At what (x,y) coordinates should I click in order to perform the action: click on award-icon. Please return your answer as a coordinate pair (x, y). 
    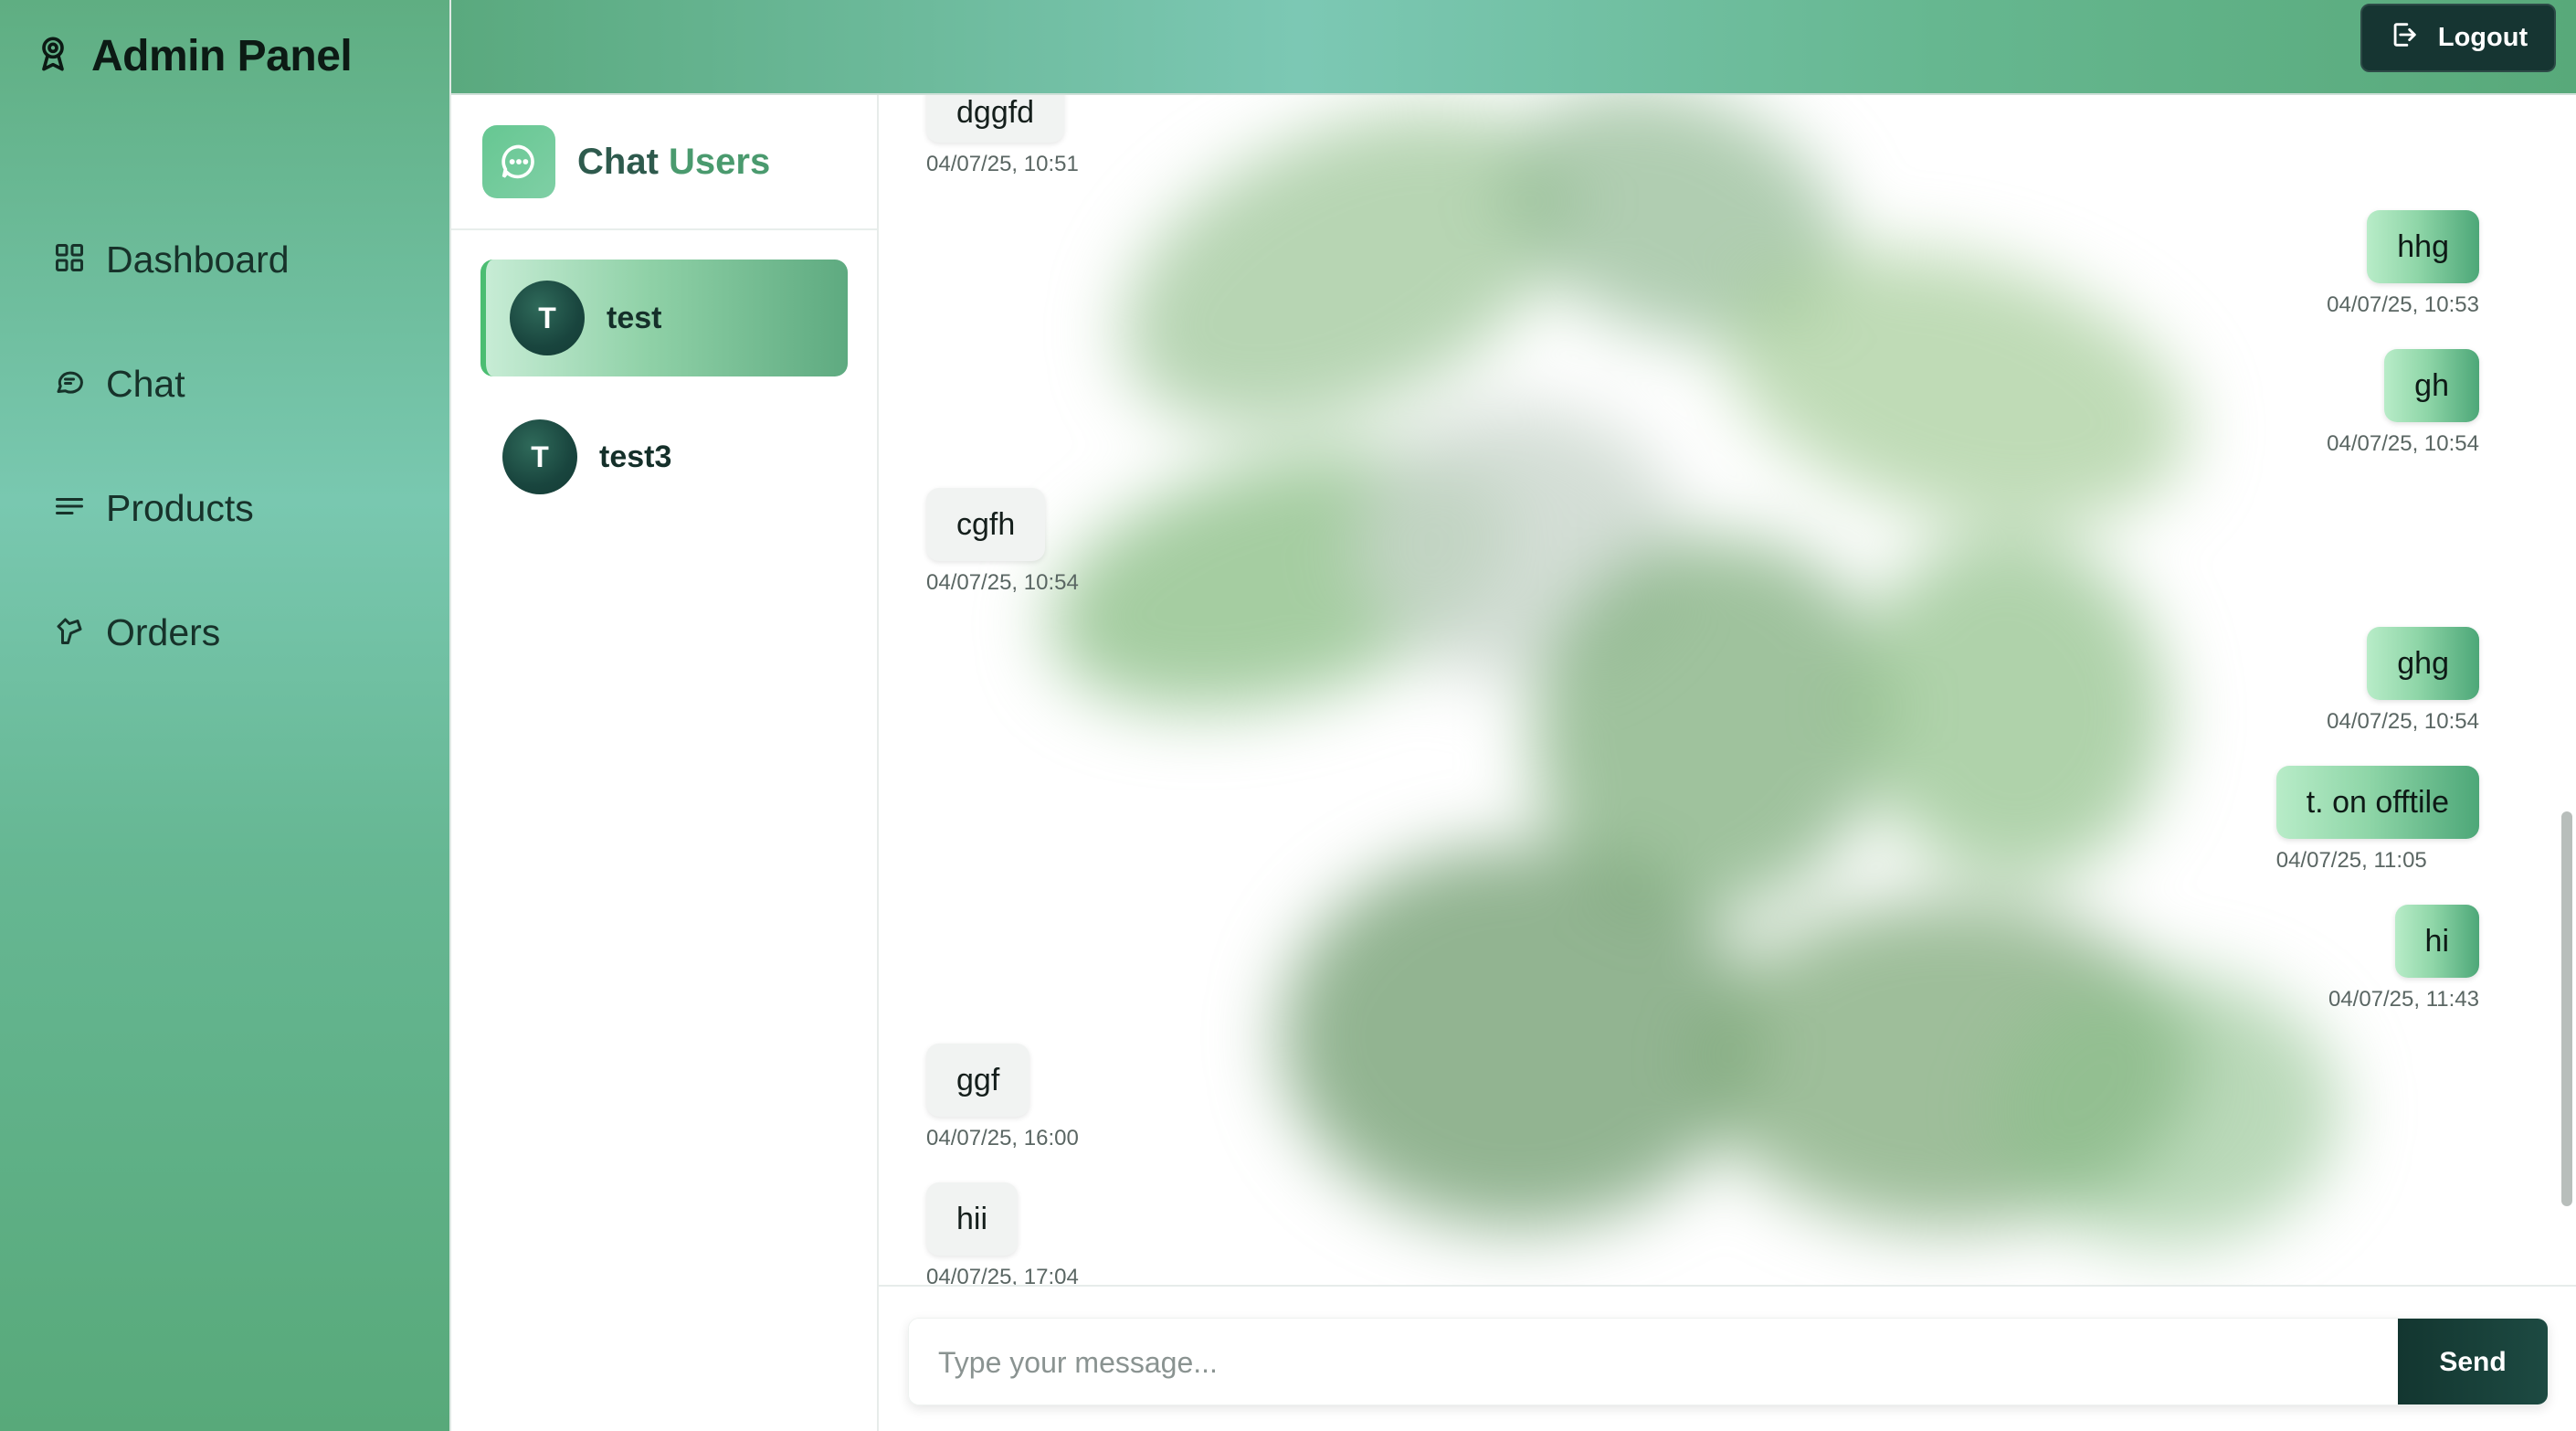
    Looking at the image, I should click on (53, 56).